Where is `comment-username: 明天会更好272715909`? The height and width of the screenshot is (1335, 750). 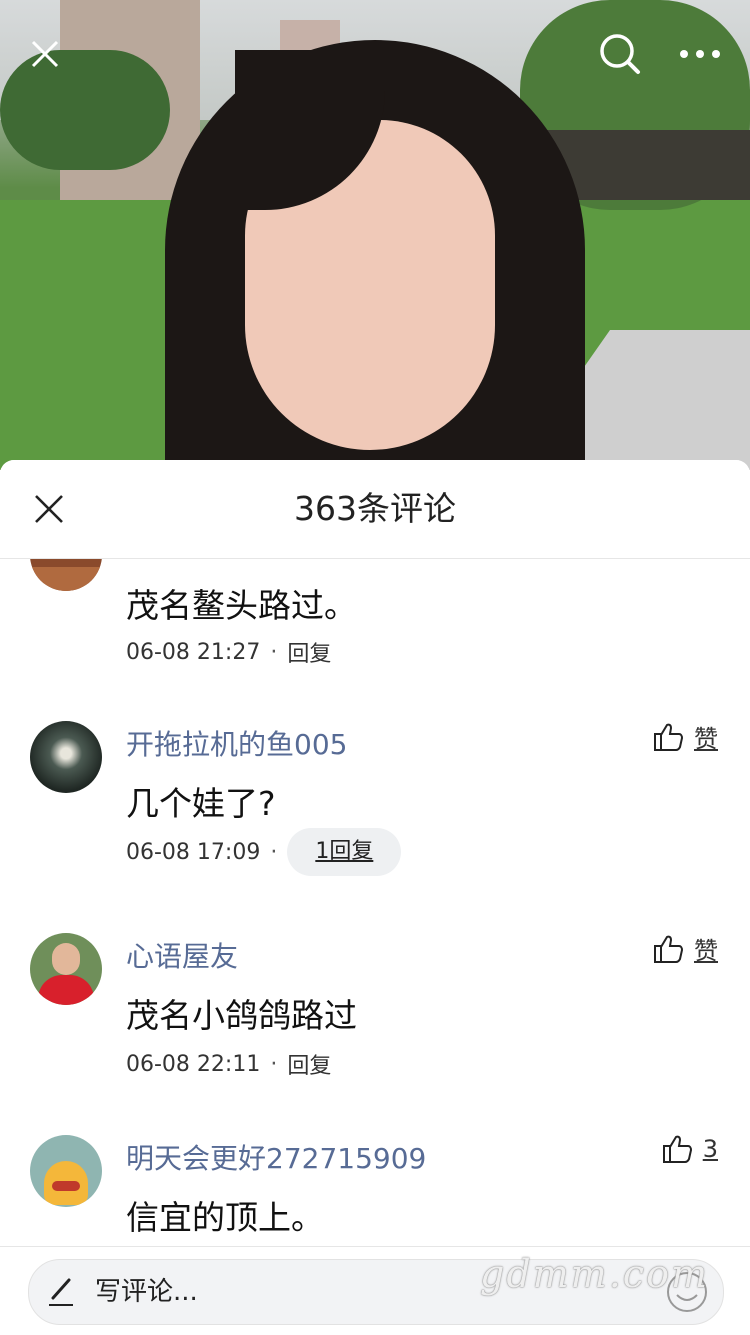
comment-username: 明天会更好272715909 is located at coordinates (276, 1157).